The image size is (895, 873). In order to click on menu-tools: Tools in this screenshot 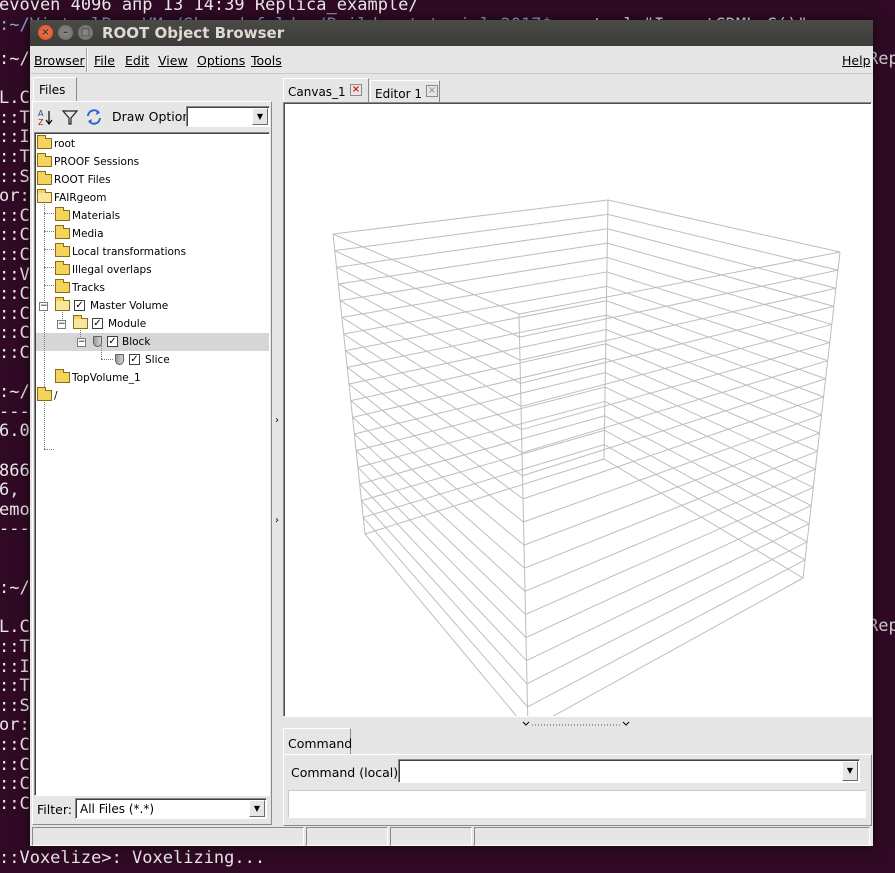, I will do `click(266, 60)`.